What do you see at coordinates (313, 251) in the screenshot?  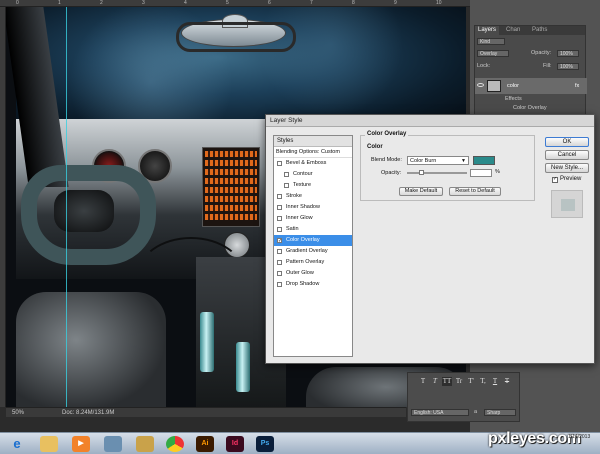 I see `style-item-gradient-overlay: Gradient Overlay` at bounding box center [313, 251].